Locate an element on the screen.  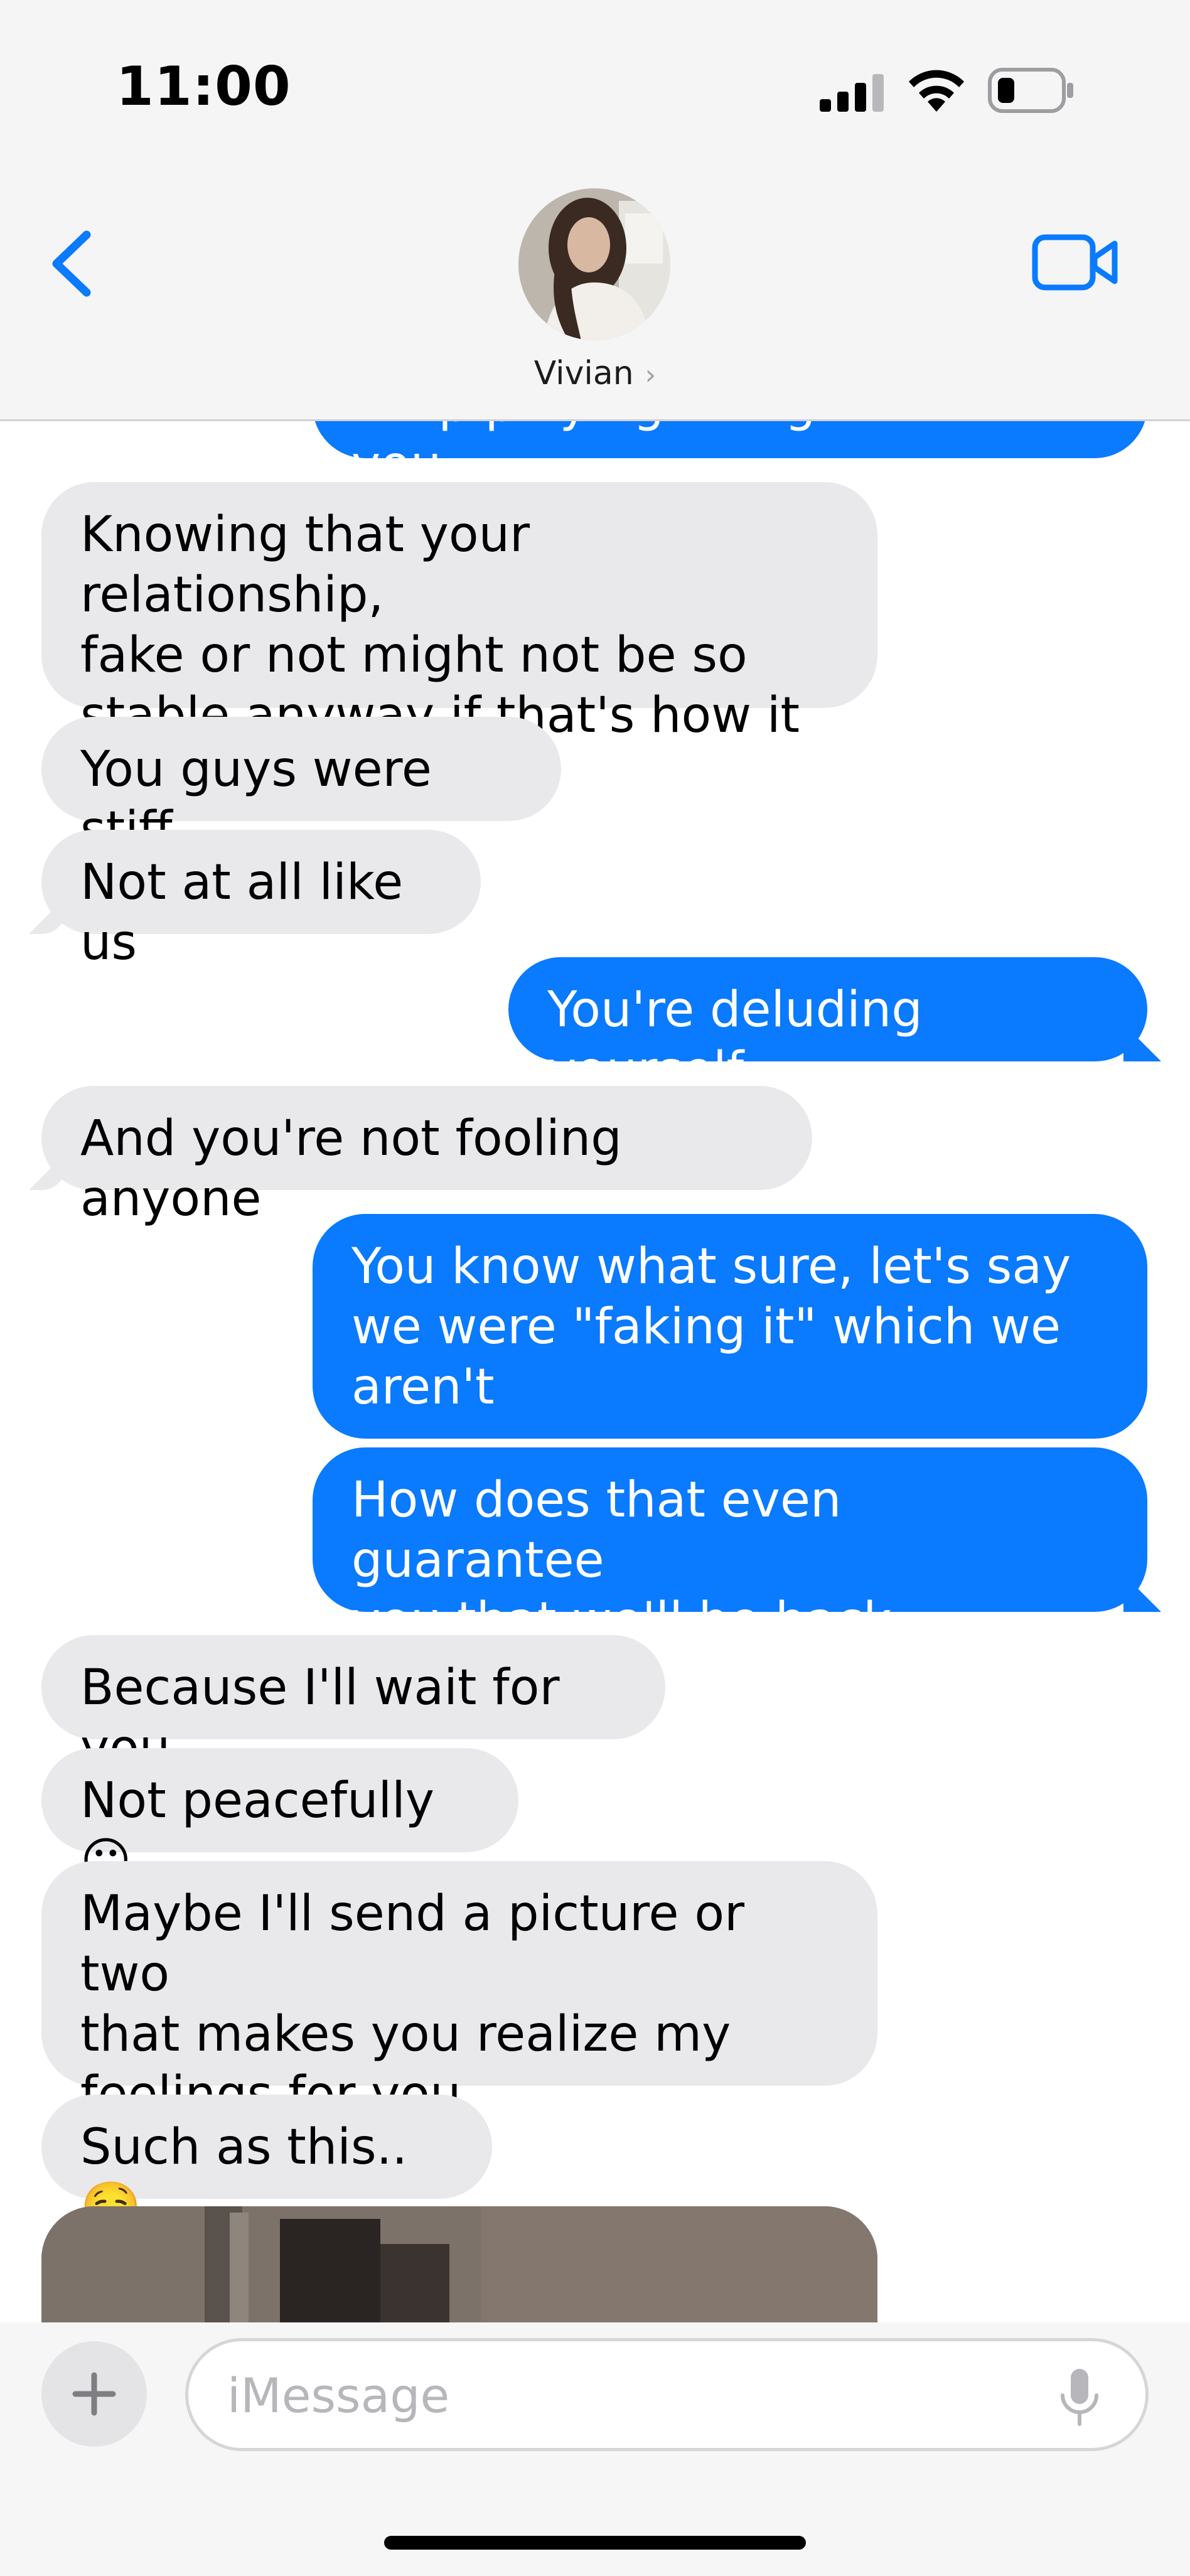
contact-name-button: Vivian › is located at coordinates (595, 374).